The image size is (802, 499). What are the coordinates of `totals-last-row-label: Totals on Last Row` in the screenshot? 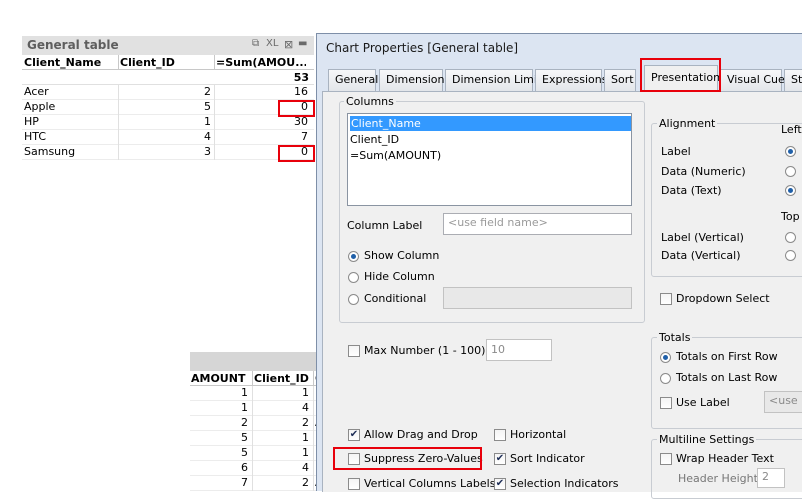 It's located at (726, 377).